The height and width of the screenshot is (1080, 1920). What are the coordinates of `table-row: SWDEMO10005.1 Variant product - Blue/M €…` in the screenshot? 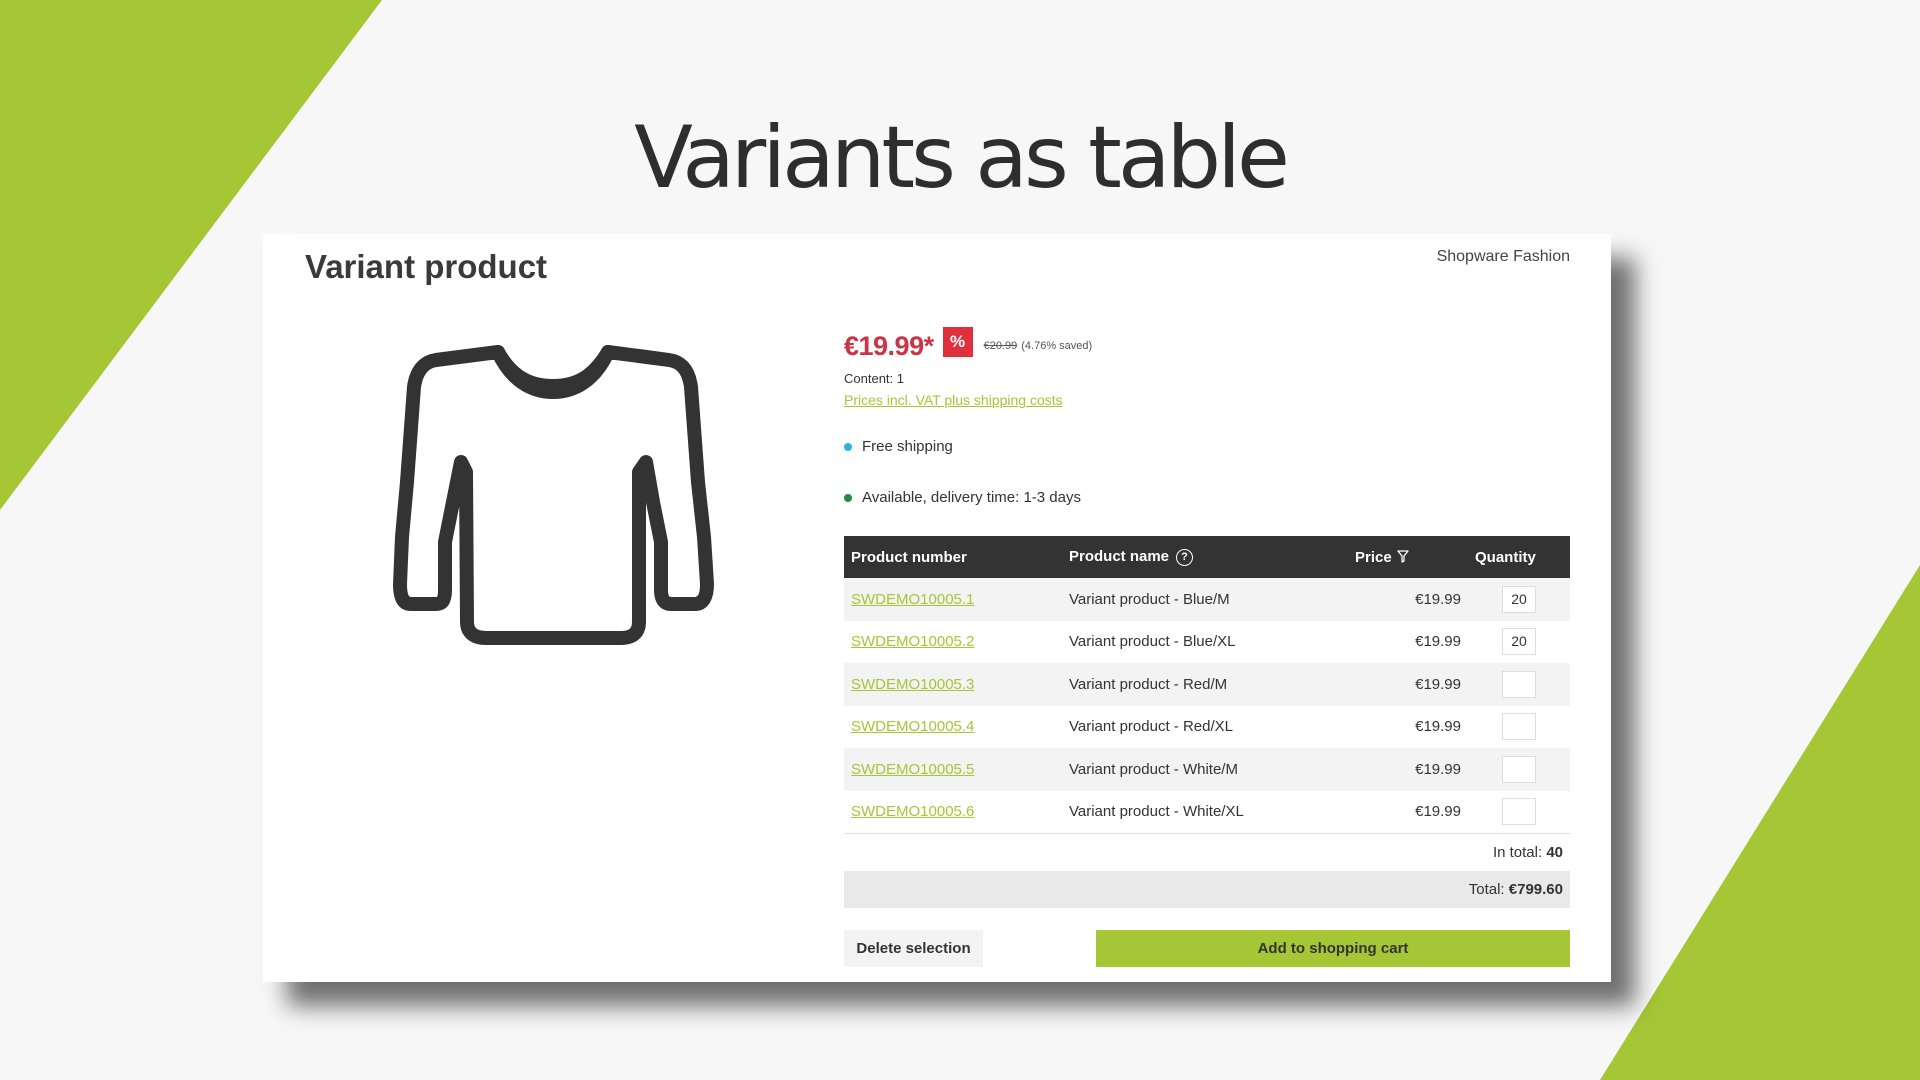 It's located at (1207, 599).